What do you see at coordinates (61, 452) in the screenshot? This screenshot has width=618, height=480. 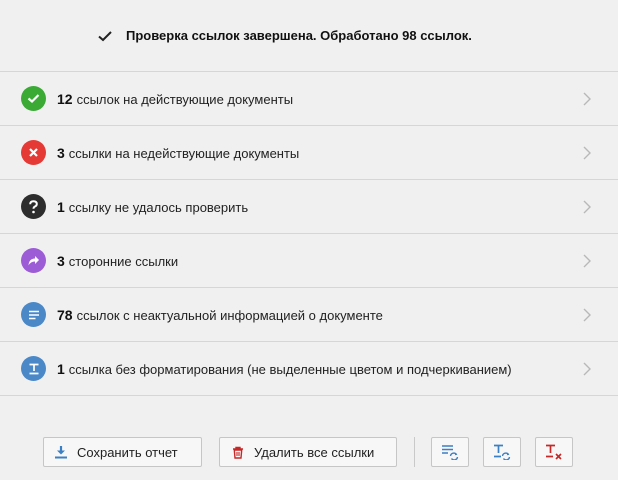 I see `download-icon` at bounding box center [61, 452].